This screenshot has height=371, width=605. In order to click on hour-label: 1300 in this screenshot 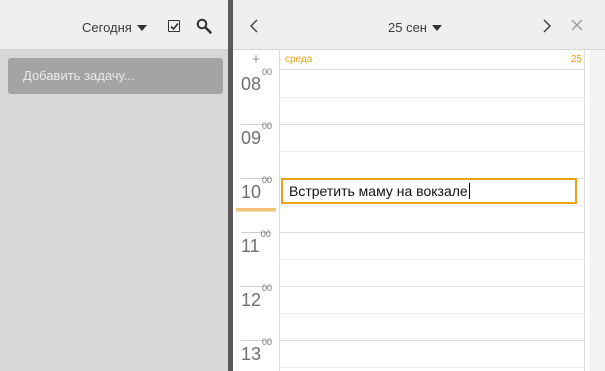, I will do `click(257, 350)`.